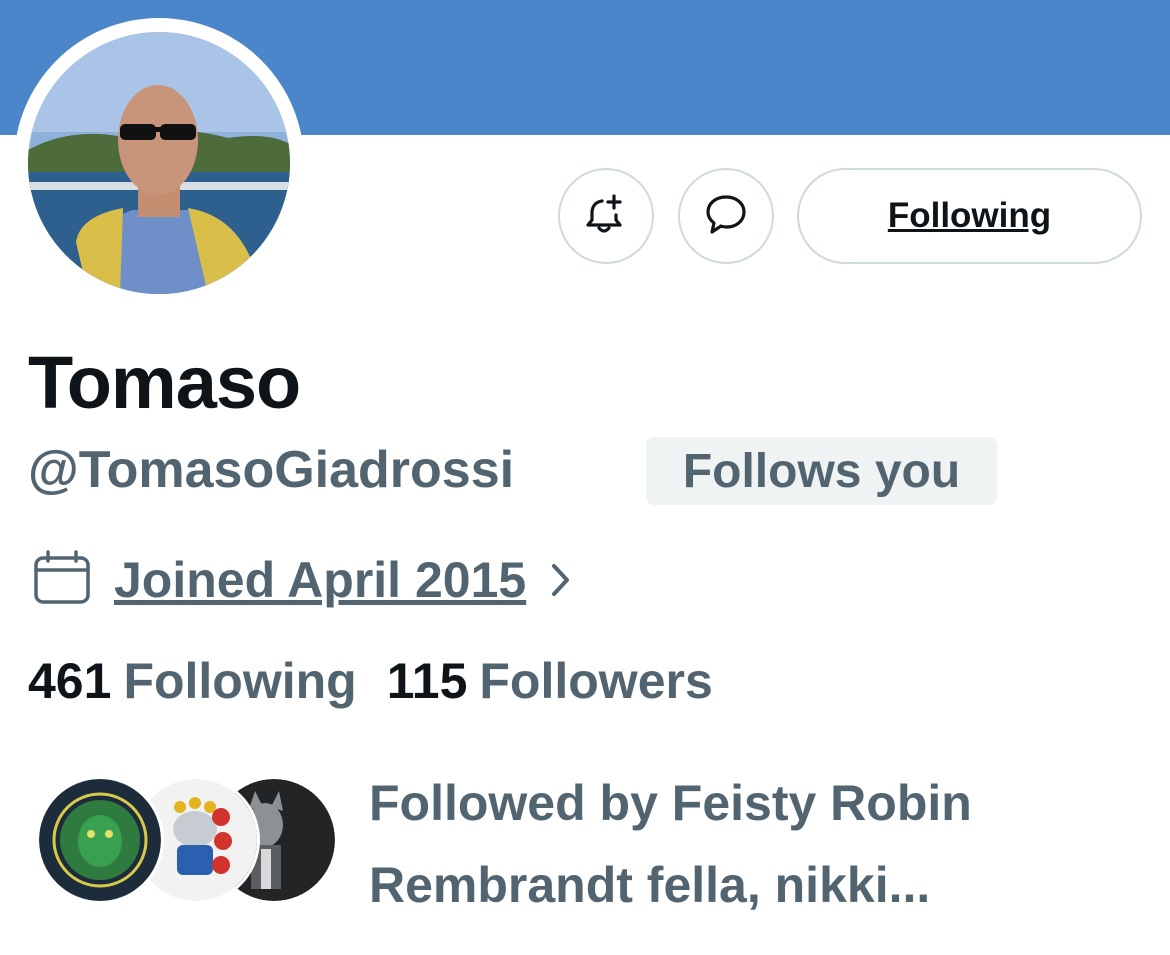 This screenshot has height=955, width=1170. I want to click on chat-bubble-icon, so click(726, 216).